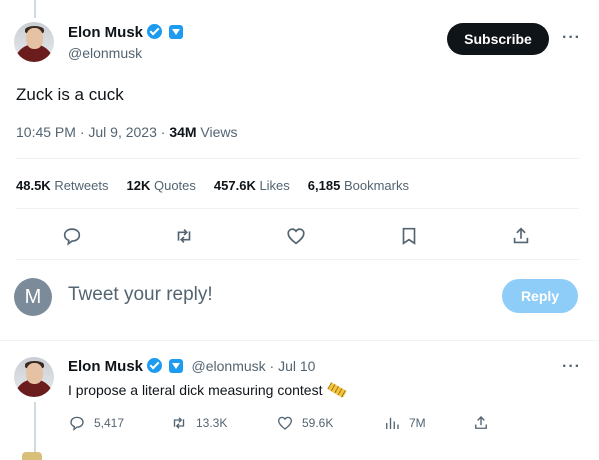  What do you see at coordinates (392, 423) in the screenshot?
I see `views-chart-icon` at bounding box center [392, 423].